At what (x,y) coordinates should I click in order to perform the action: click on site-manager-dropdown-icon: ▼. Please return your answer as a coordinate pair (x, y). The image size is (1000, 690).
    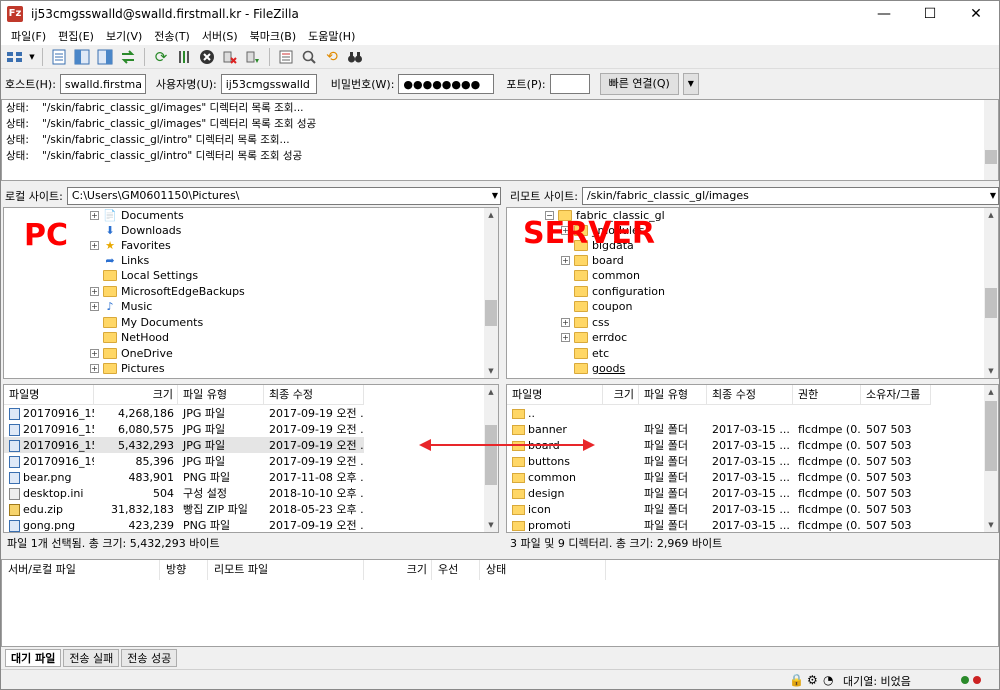
    Looking at the image, I should click on (32, 57).